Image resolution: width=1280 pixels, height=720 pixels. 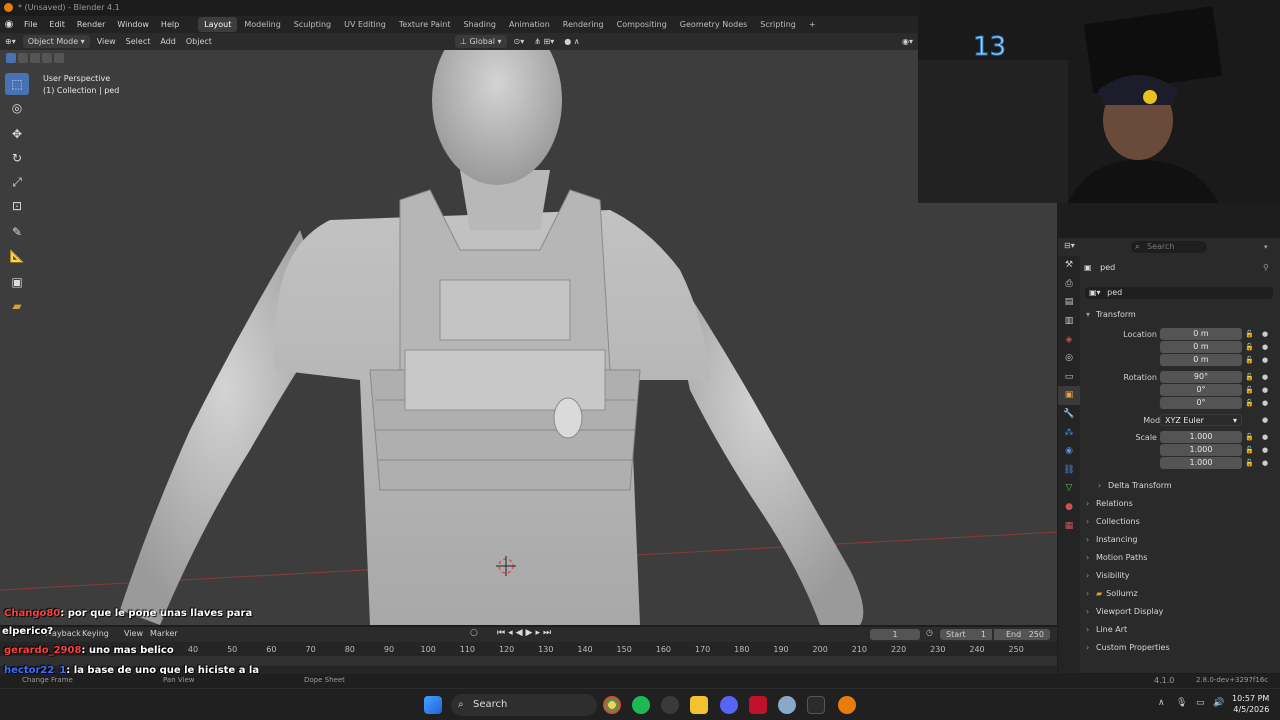 I want to click on tab-uv-editing: UV Editing, so click(x=365, y=24).